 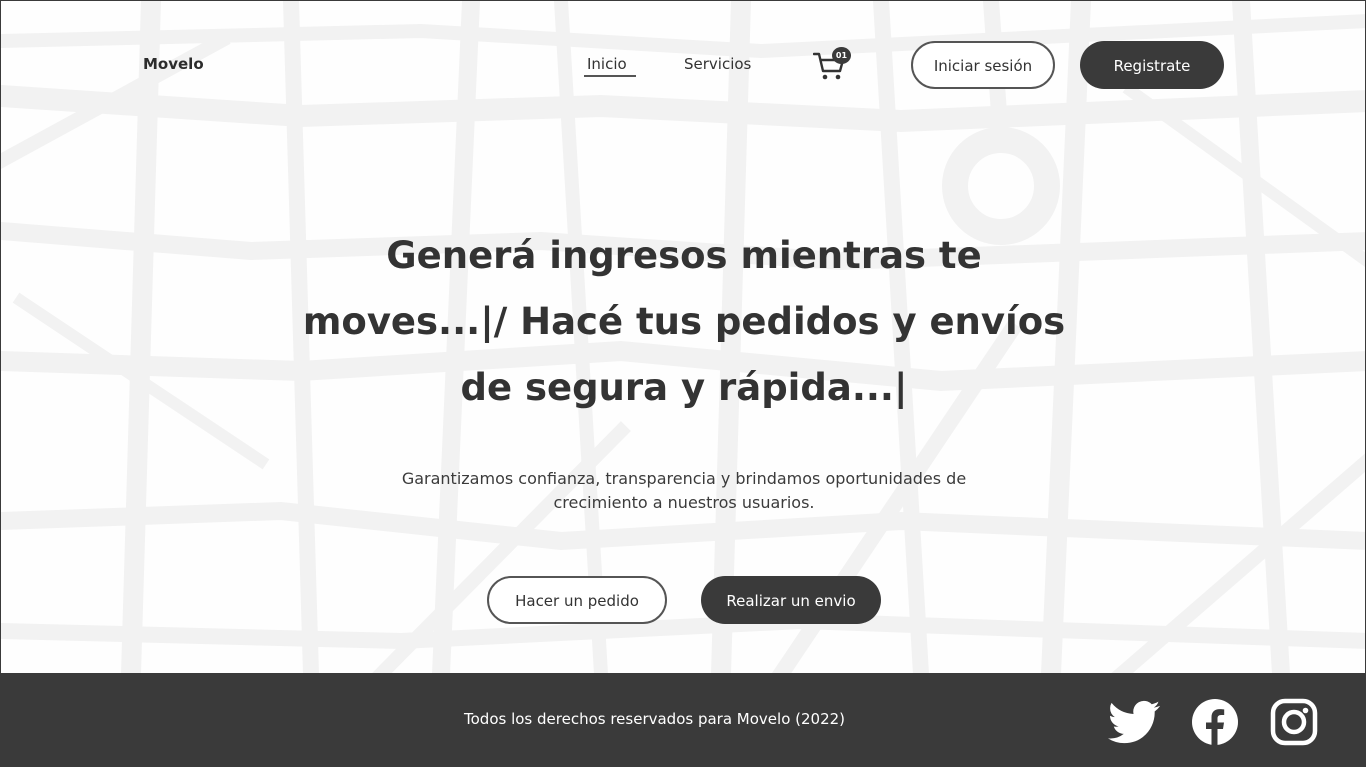 What do you see at coordinates (607, 64) in the screenshot?
I see `nav-inicio-label: Inicio` at bounding box center [607, 64].